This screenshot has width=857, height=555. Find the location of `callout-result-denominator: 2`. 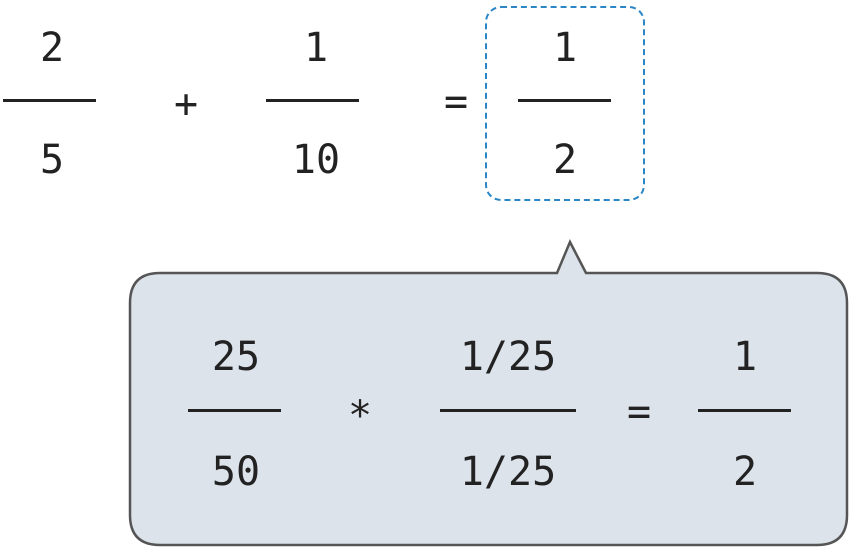

callout-result-denominator: 2 is located at coordinates (745, 472).